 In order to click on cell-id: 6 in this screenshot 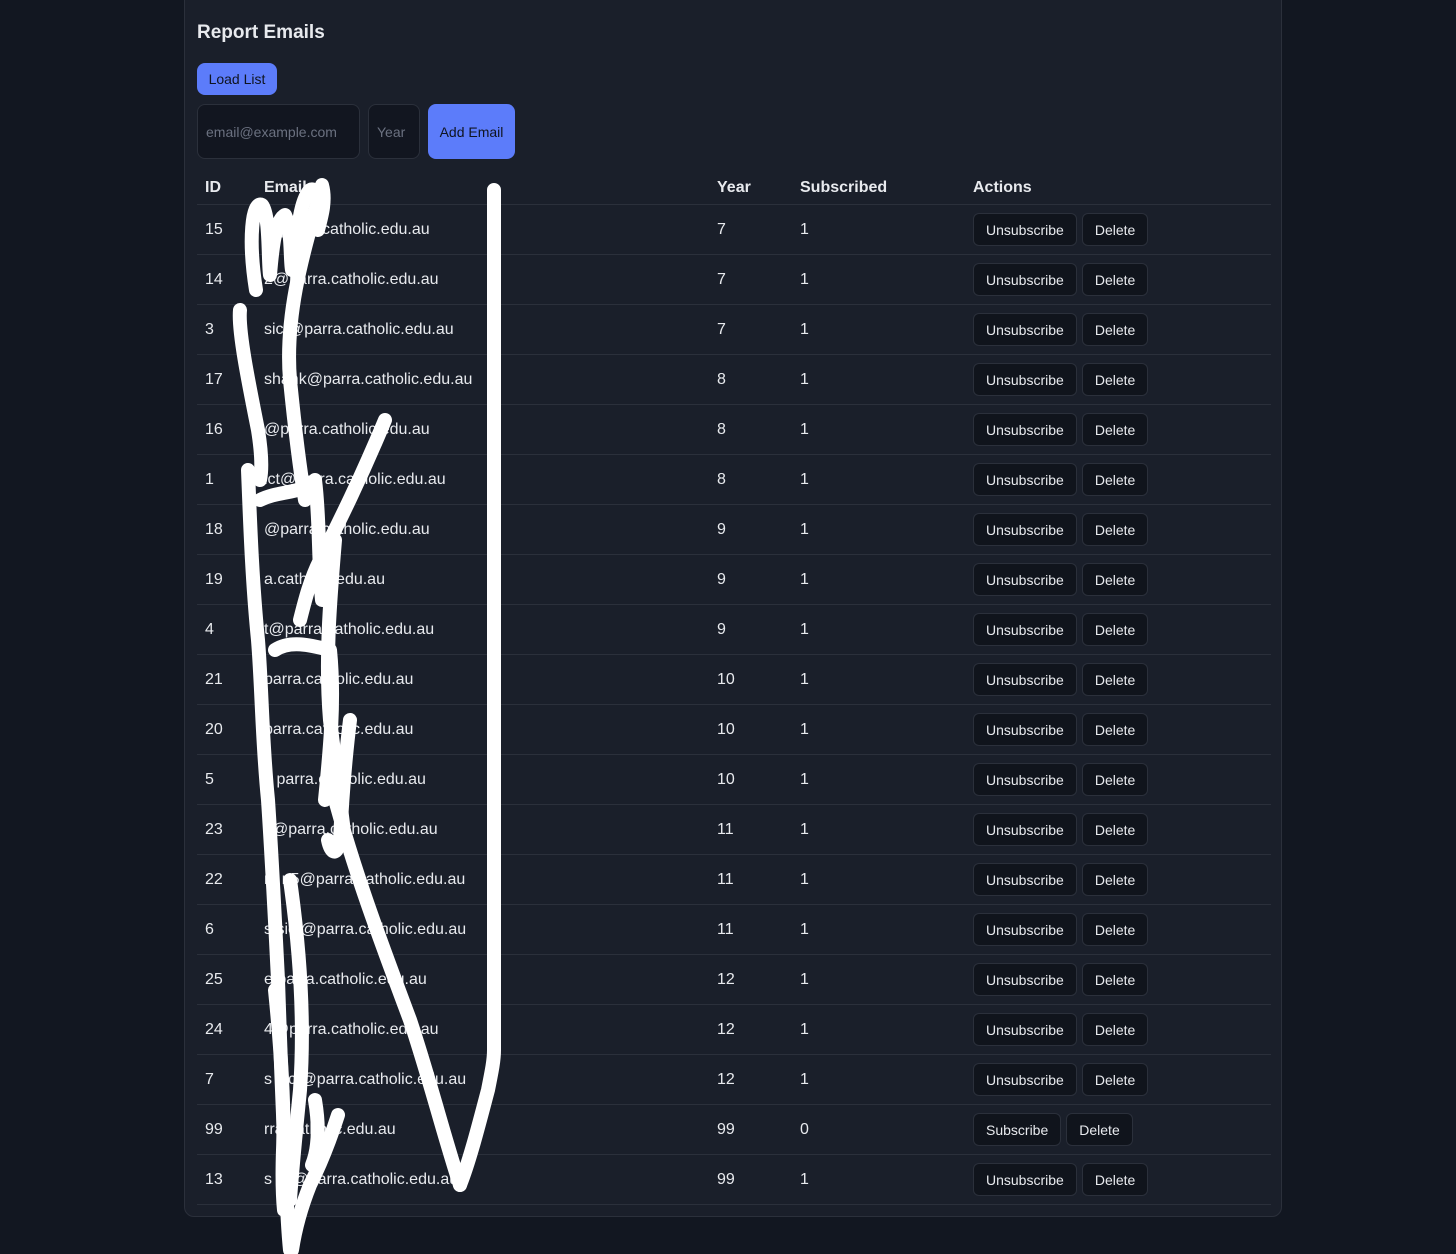, I will do `click(209, 929)`.